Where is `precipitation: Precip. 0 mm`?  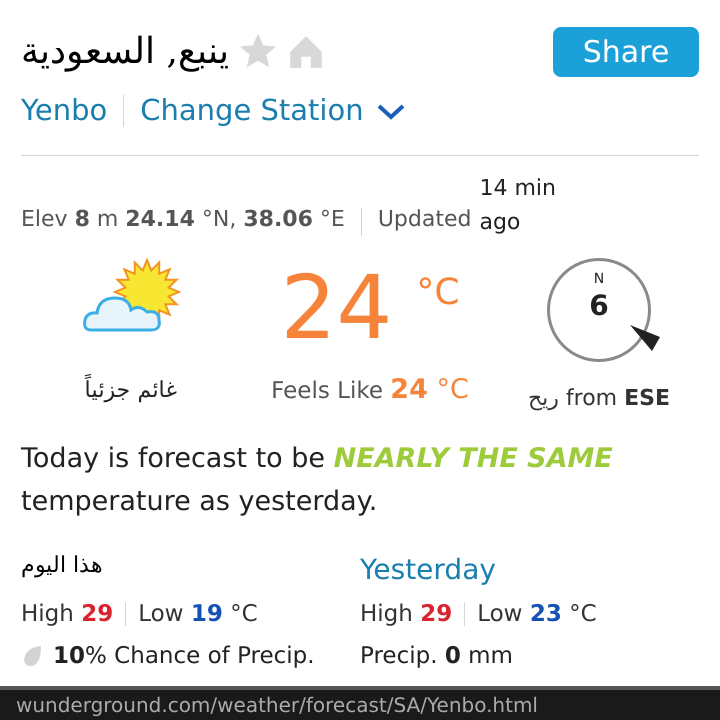 precipitation: Precip. 0 mm is located at coordinates (436, 656).